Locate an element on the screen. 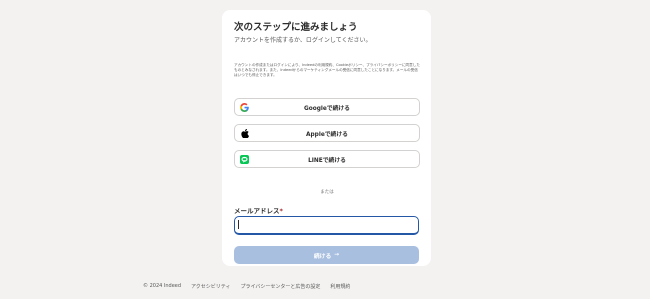 This screenshot has height=299, width=650. text-caret is located at coordinates (238, 224).